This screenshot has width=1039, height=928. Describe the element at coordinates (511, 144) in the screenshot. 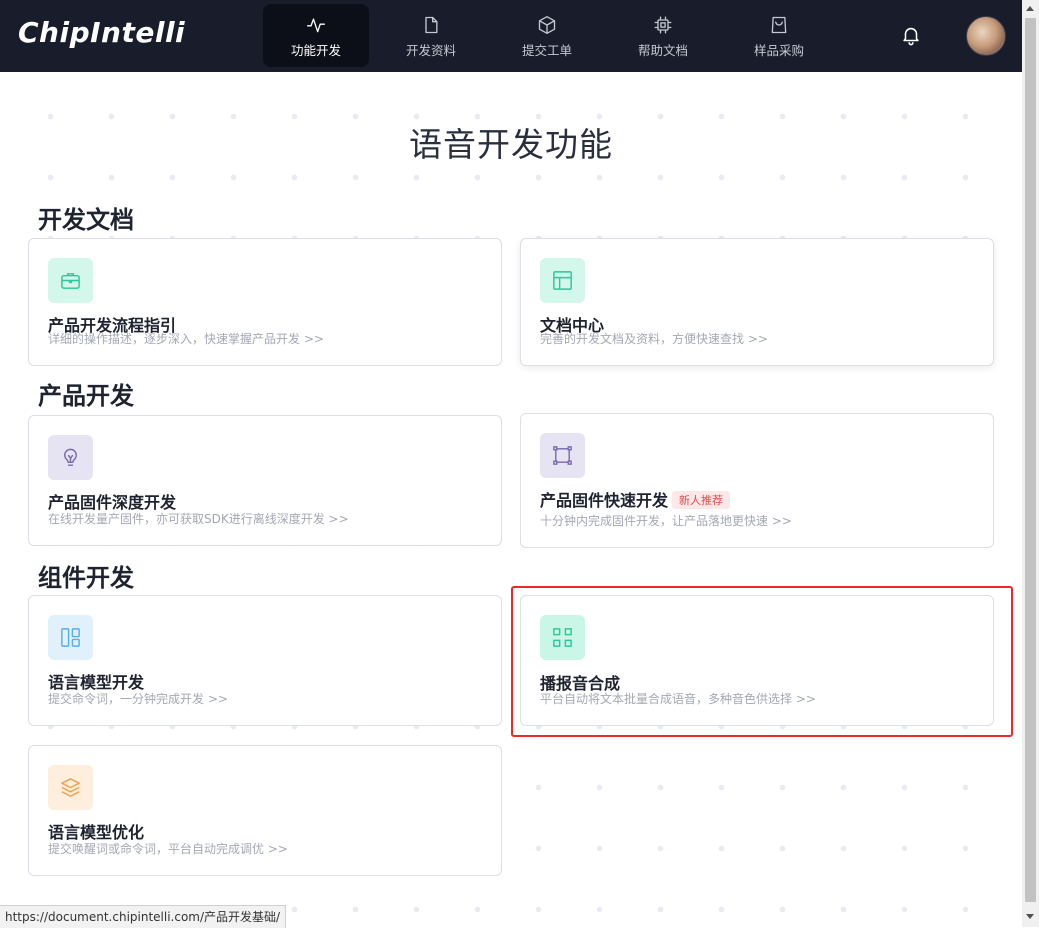

I see `page-title: 语音开发功能` at that location.